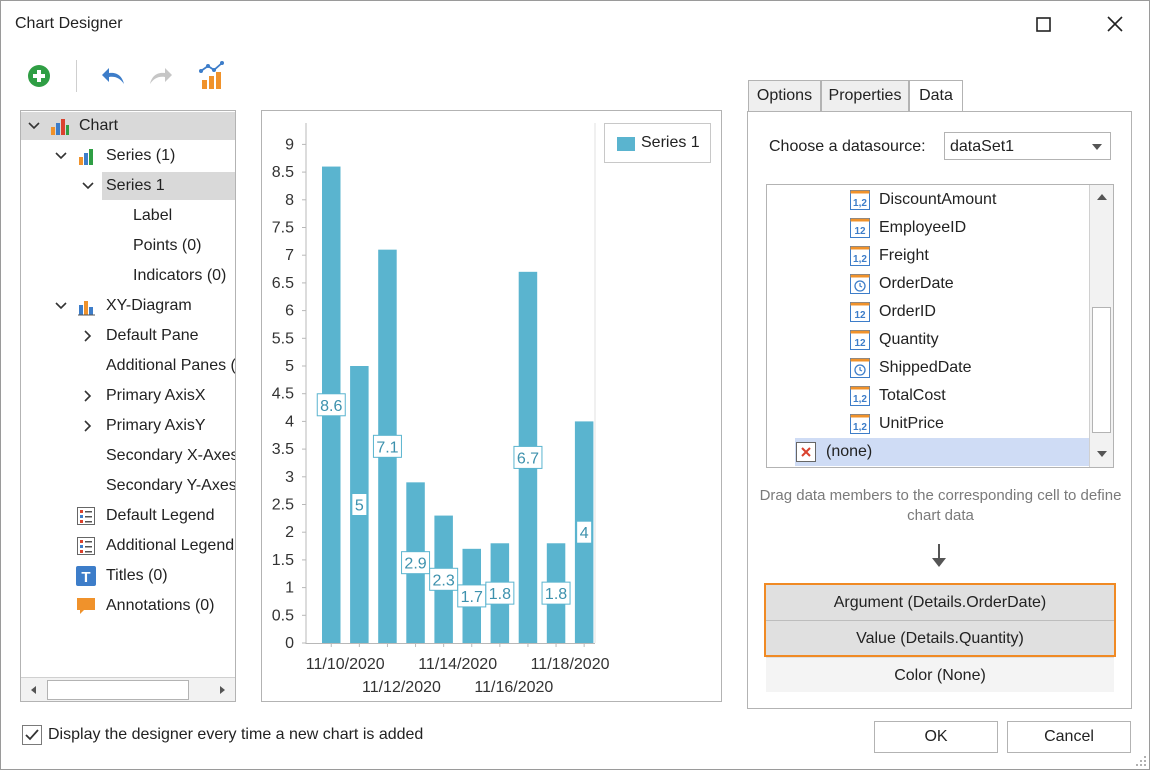 Image resolution: width=1150 pixels, height=770 pixels. Describe the element at coordinates (916, 283) in the screenshot. I see `field-label: OrderDate` at that location.